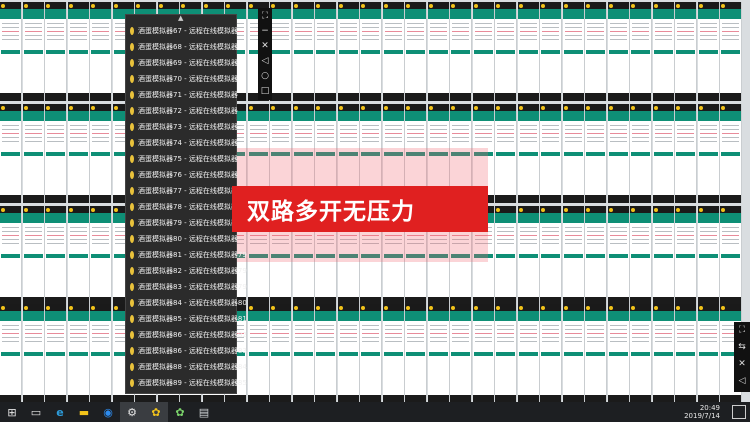 The height and width of the screenshot is (422, 750). I want to click on thumbnail-list-item: 酒蛋模拟器76 - 远程在线模拟器, so click(182, 175).